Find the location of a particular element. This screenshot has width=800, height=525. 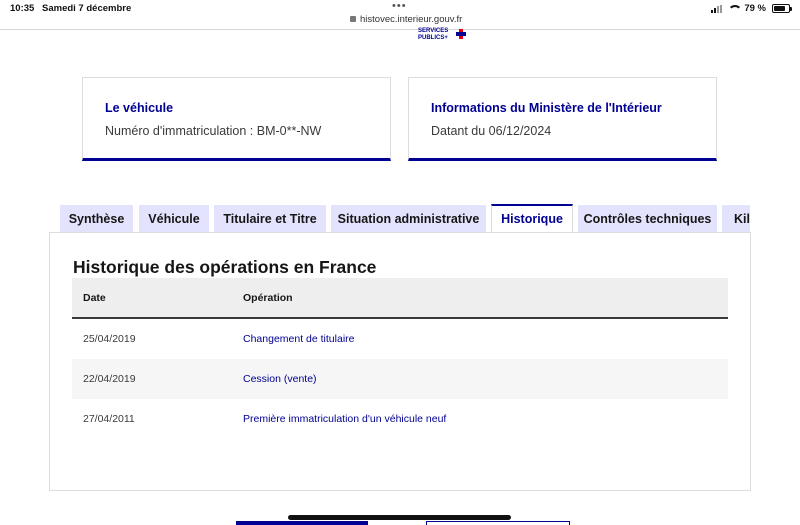

table-row: 22/04/2019 Cession (vente) is located at coordinates (400, 379).